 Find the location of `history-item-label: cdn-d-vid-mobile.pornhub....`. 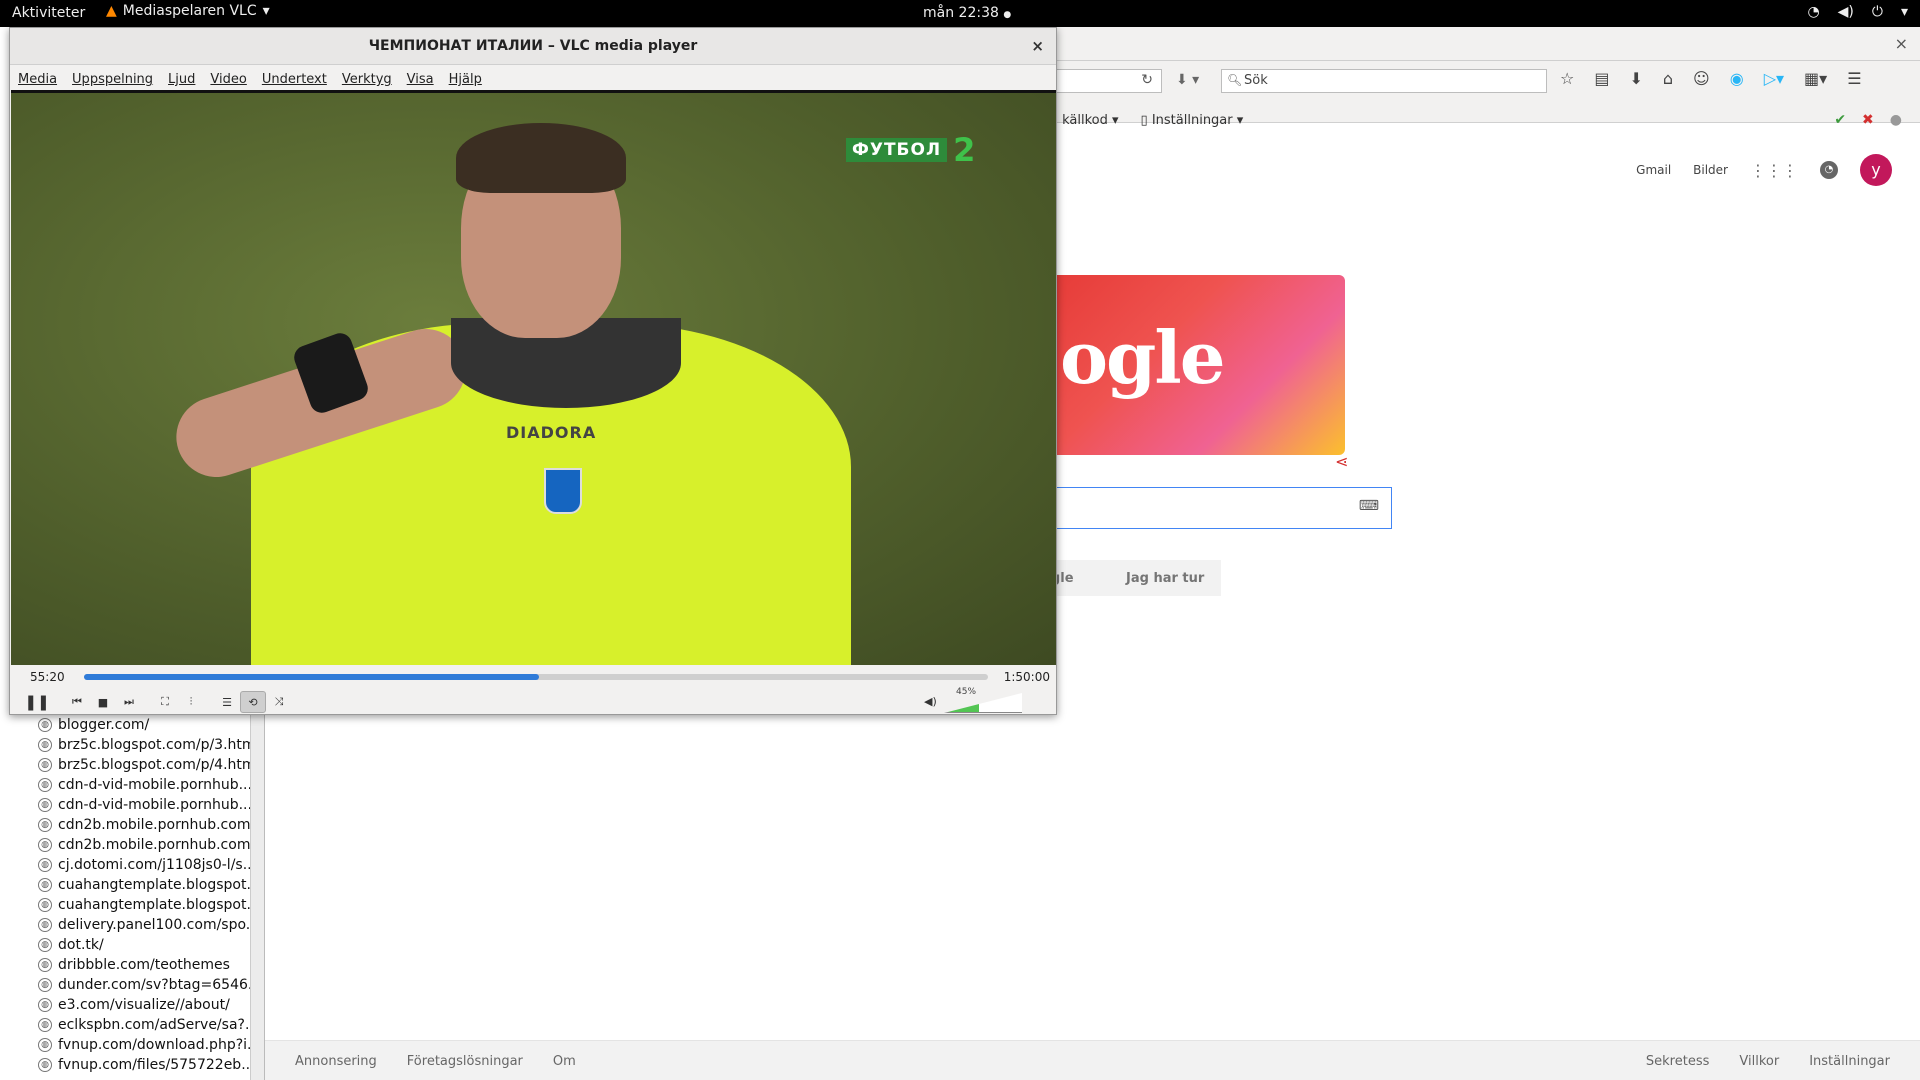

history-item-label: cdn-d-vid-mobile.pornhub.... is located at coordinates (157, 785).